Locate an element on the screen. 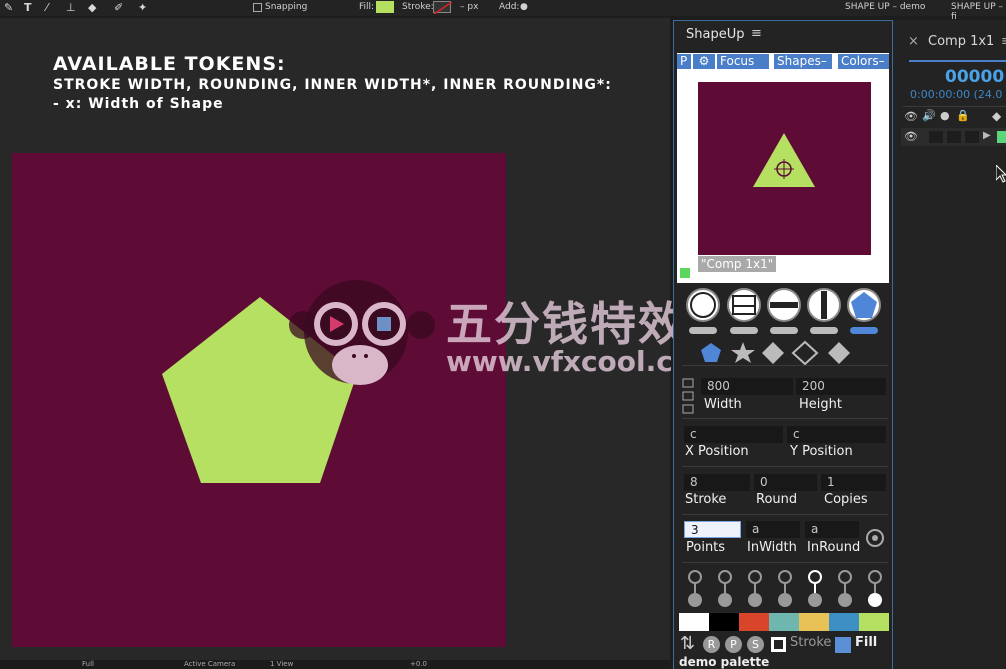 The width and height of the screenshot is (1006, 669). brush-tool-icon: ⁄ is located at coordinates (47, 7).